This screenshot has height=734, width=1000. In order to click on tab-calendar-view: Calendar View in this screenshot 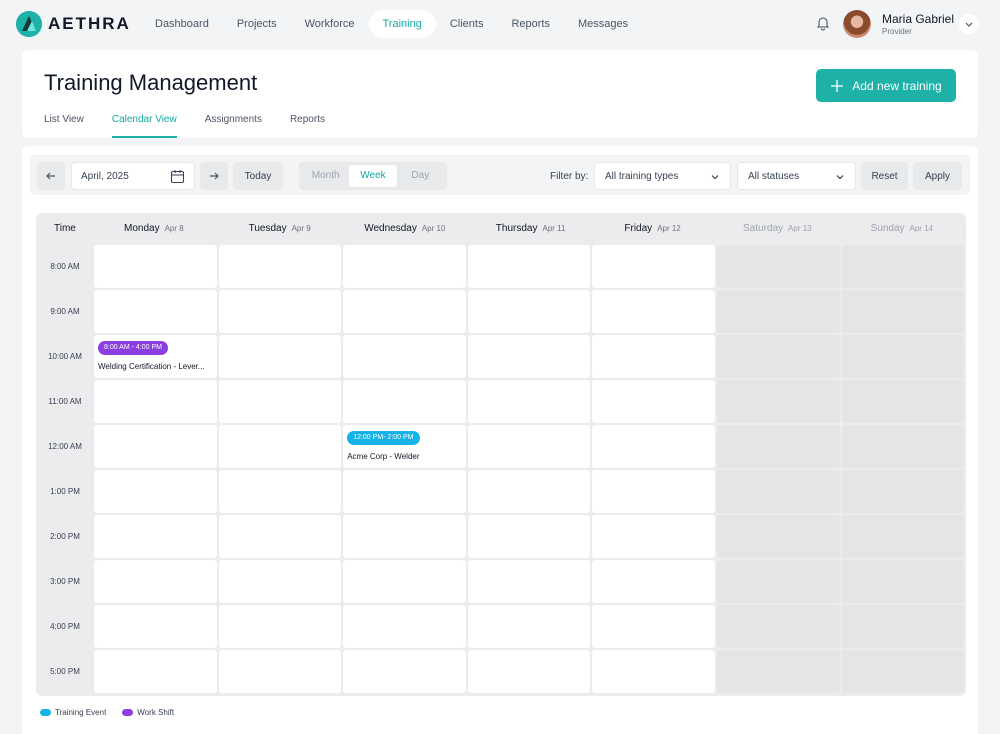, I will do `click(144, 125)`.